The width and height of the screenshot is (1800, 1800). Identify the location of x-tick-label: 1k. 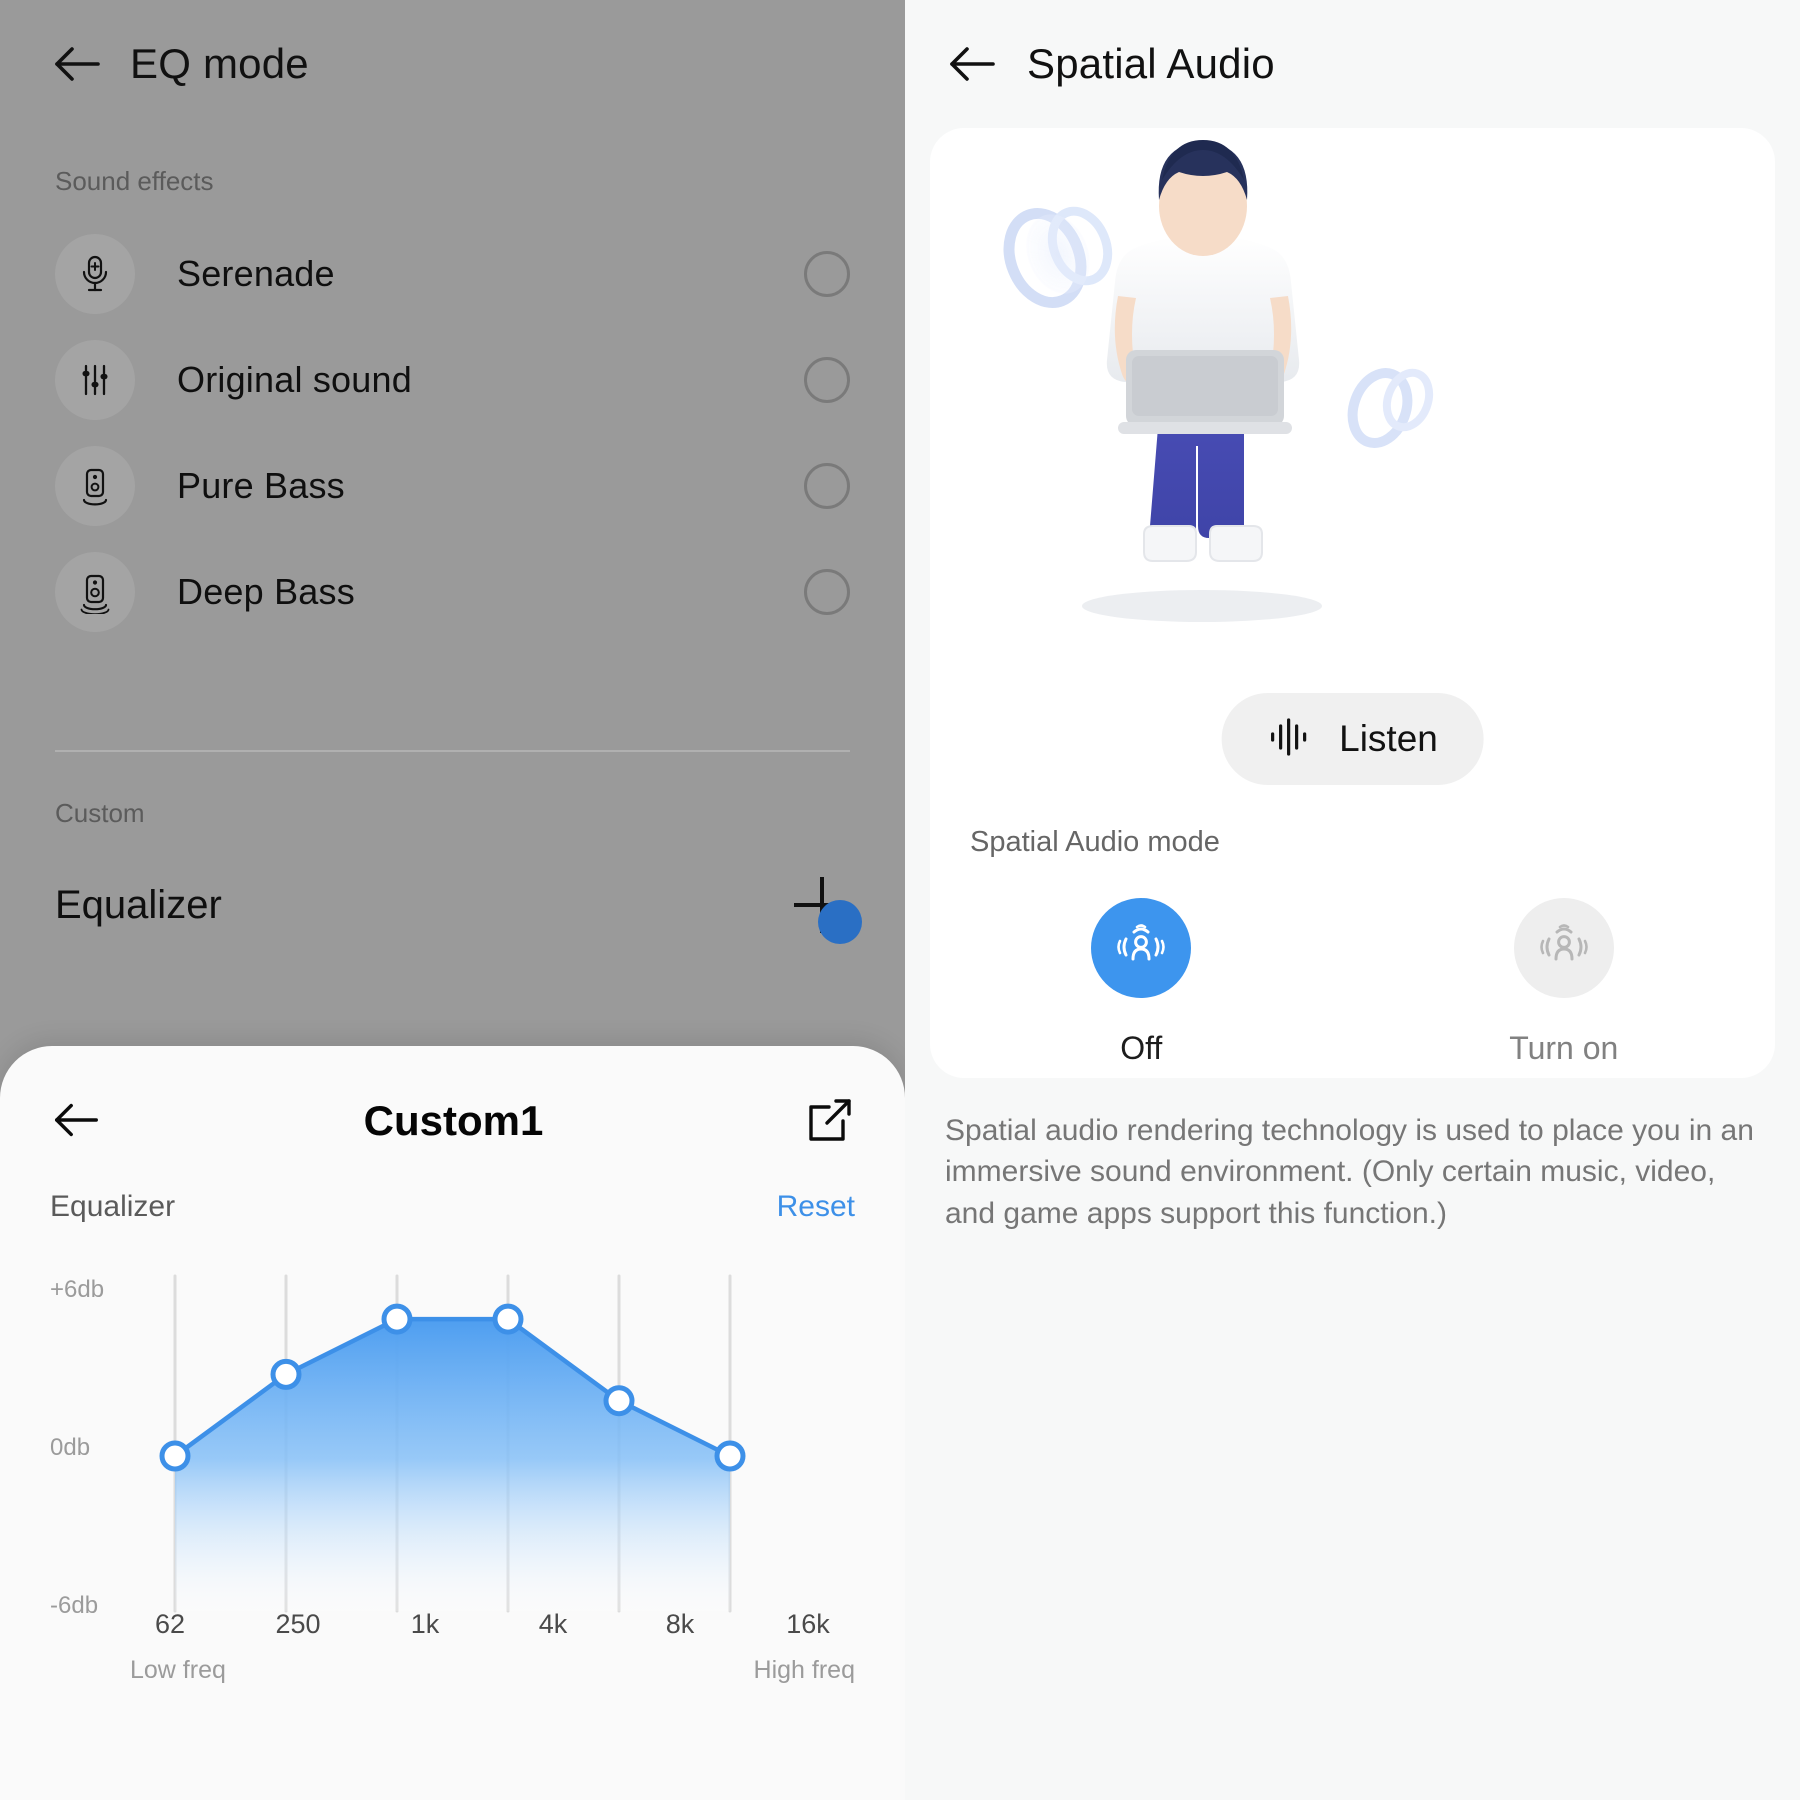
(425, 1624).